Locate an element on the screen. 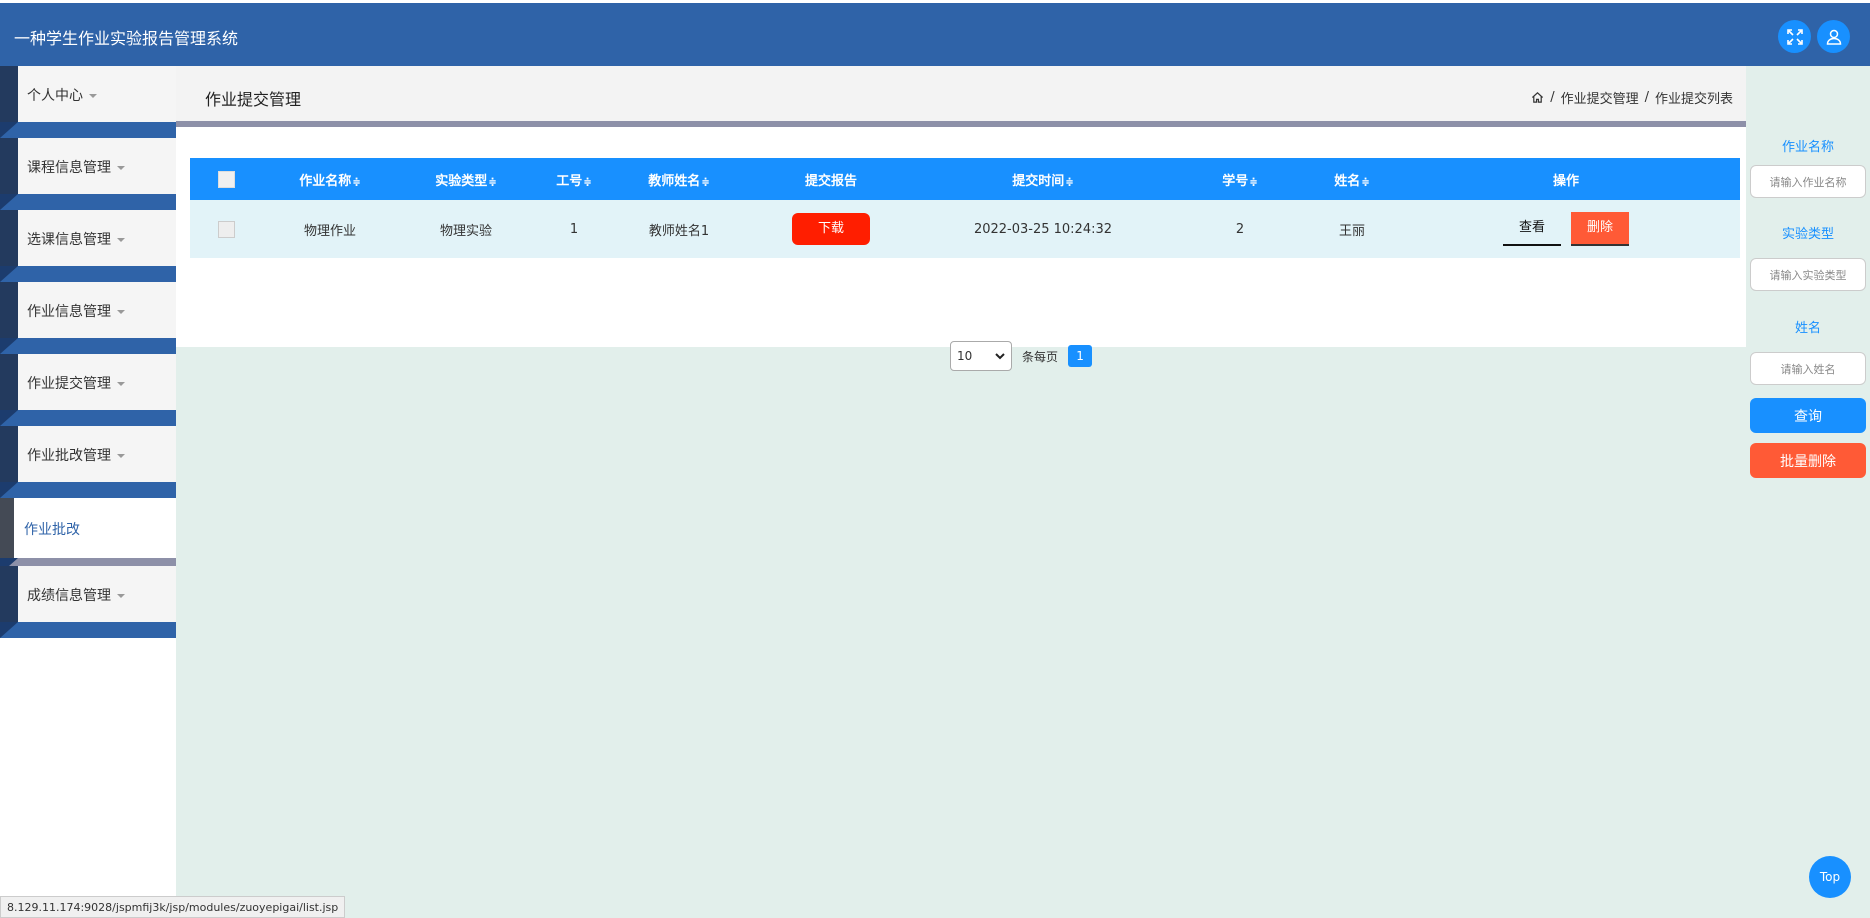 Image resolution: width=1870 pixels, height=918 pixels. sidebar-item-score: 成绩信息管理 is located at coordinates (88, 594).